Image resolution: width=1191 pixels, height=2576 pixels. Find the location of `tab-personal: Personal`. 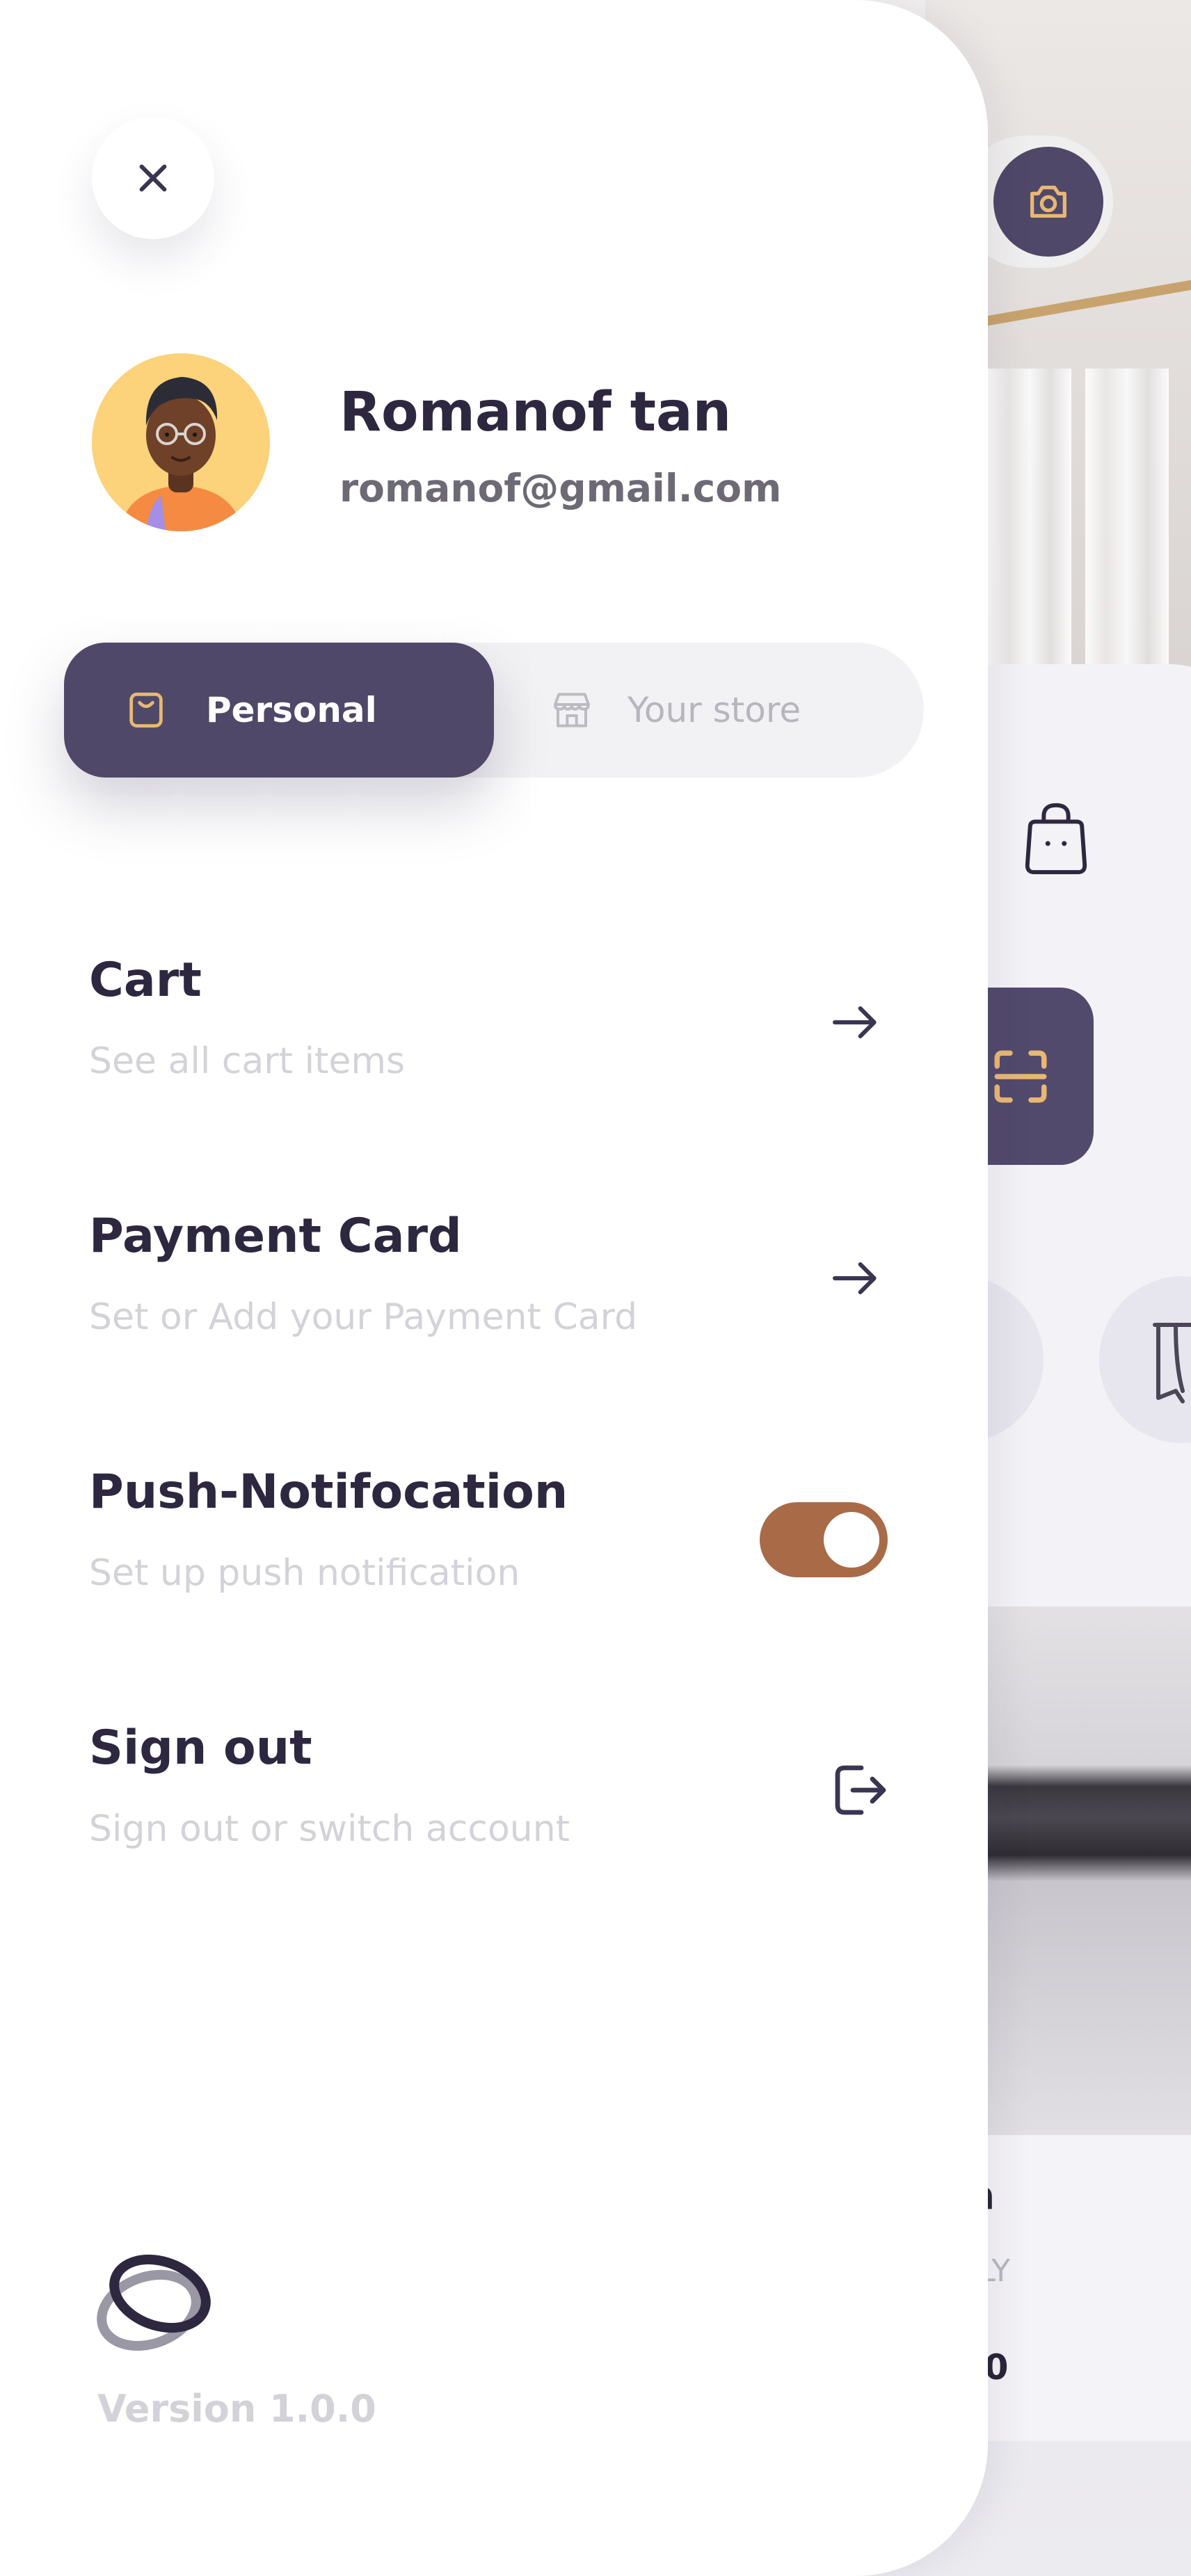

tab-personal: Personal is located at coordinates (279, 710).